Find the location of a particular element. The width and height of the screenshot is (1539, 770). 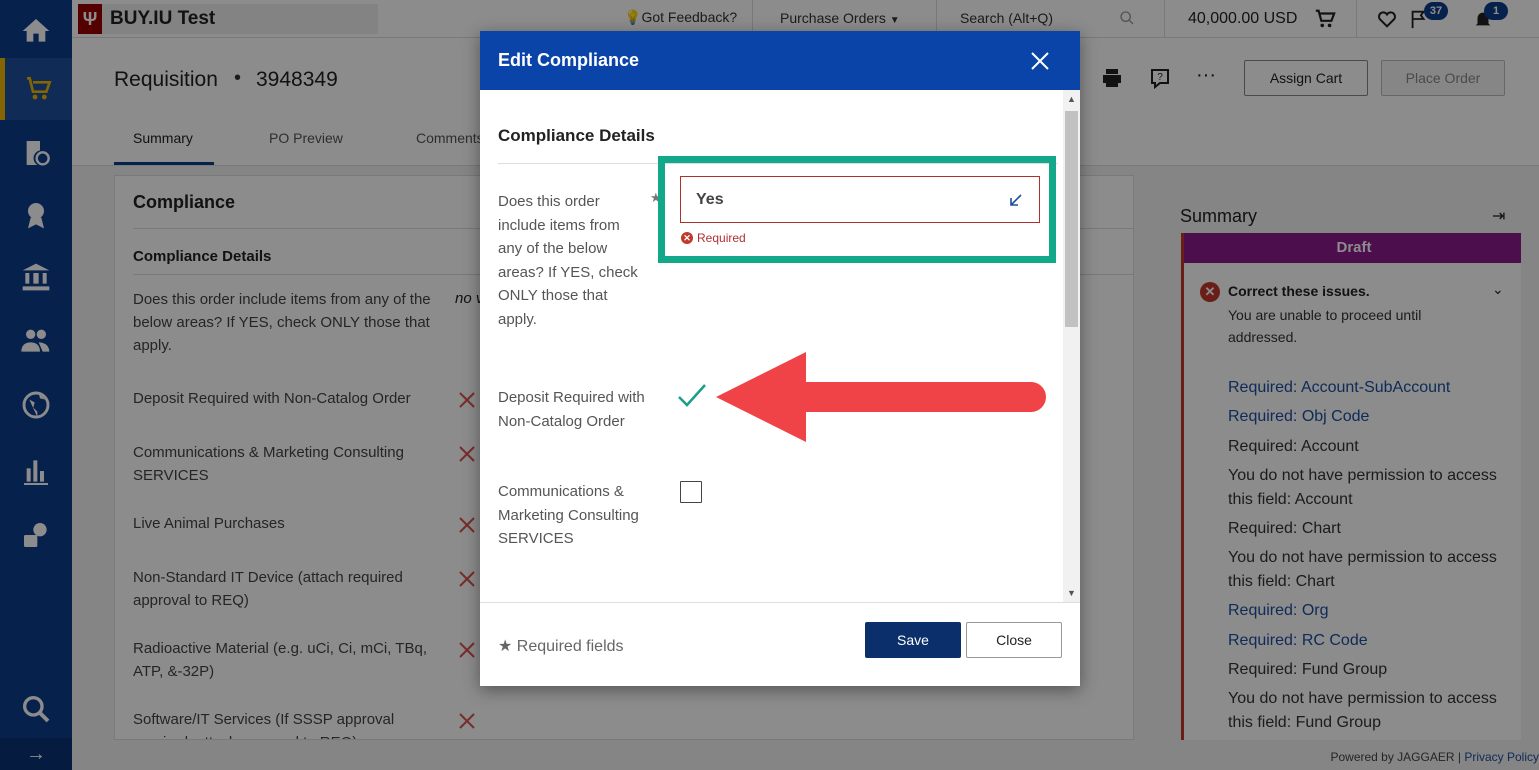

arrow-down-left-icon is located at coordinates (1016, 200).